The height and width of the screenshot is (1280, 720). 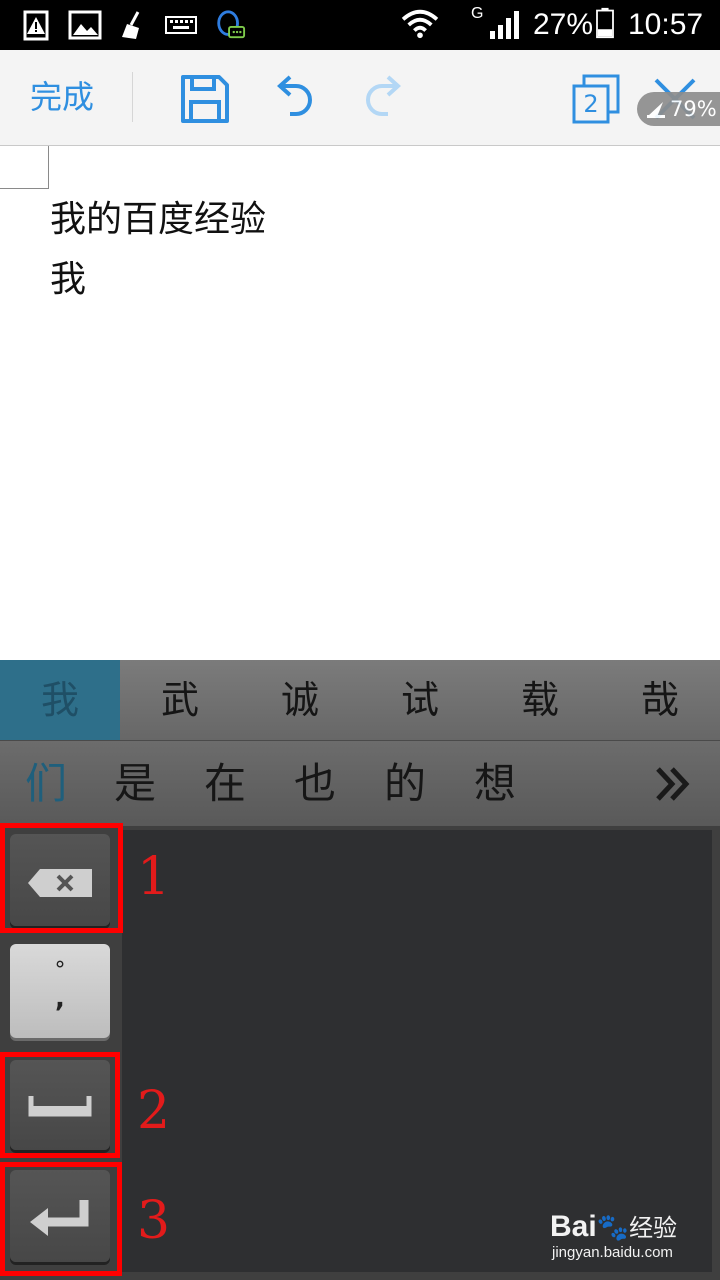 I want to click on floating-speed-badge: 79%, so click(x=678, y=109).